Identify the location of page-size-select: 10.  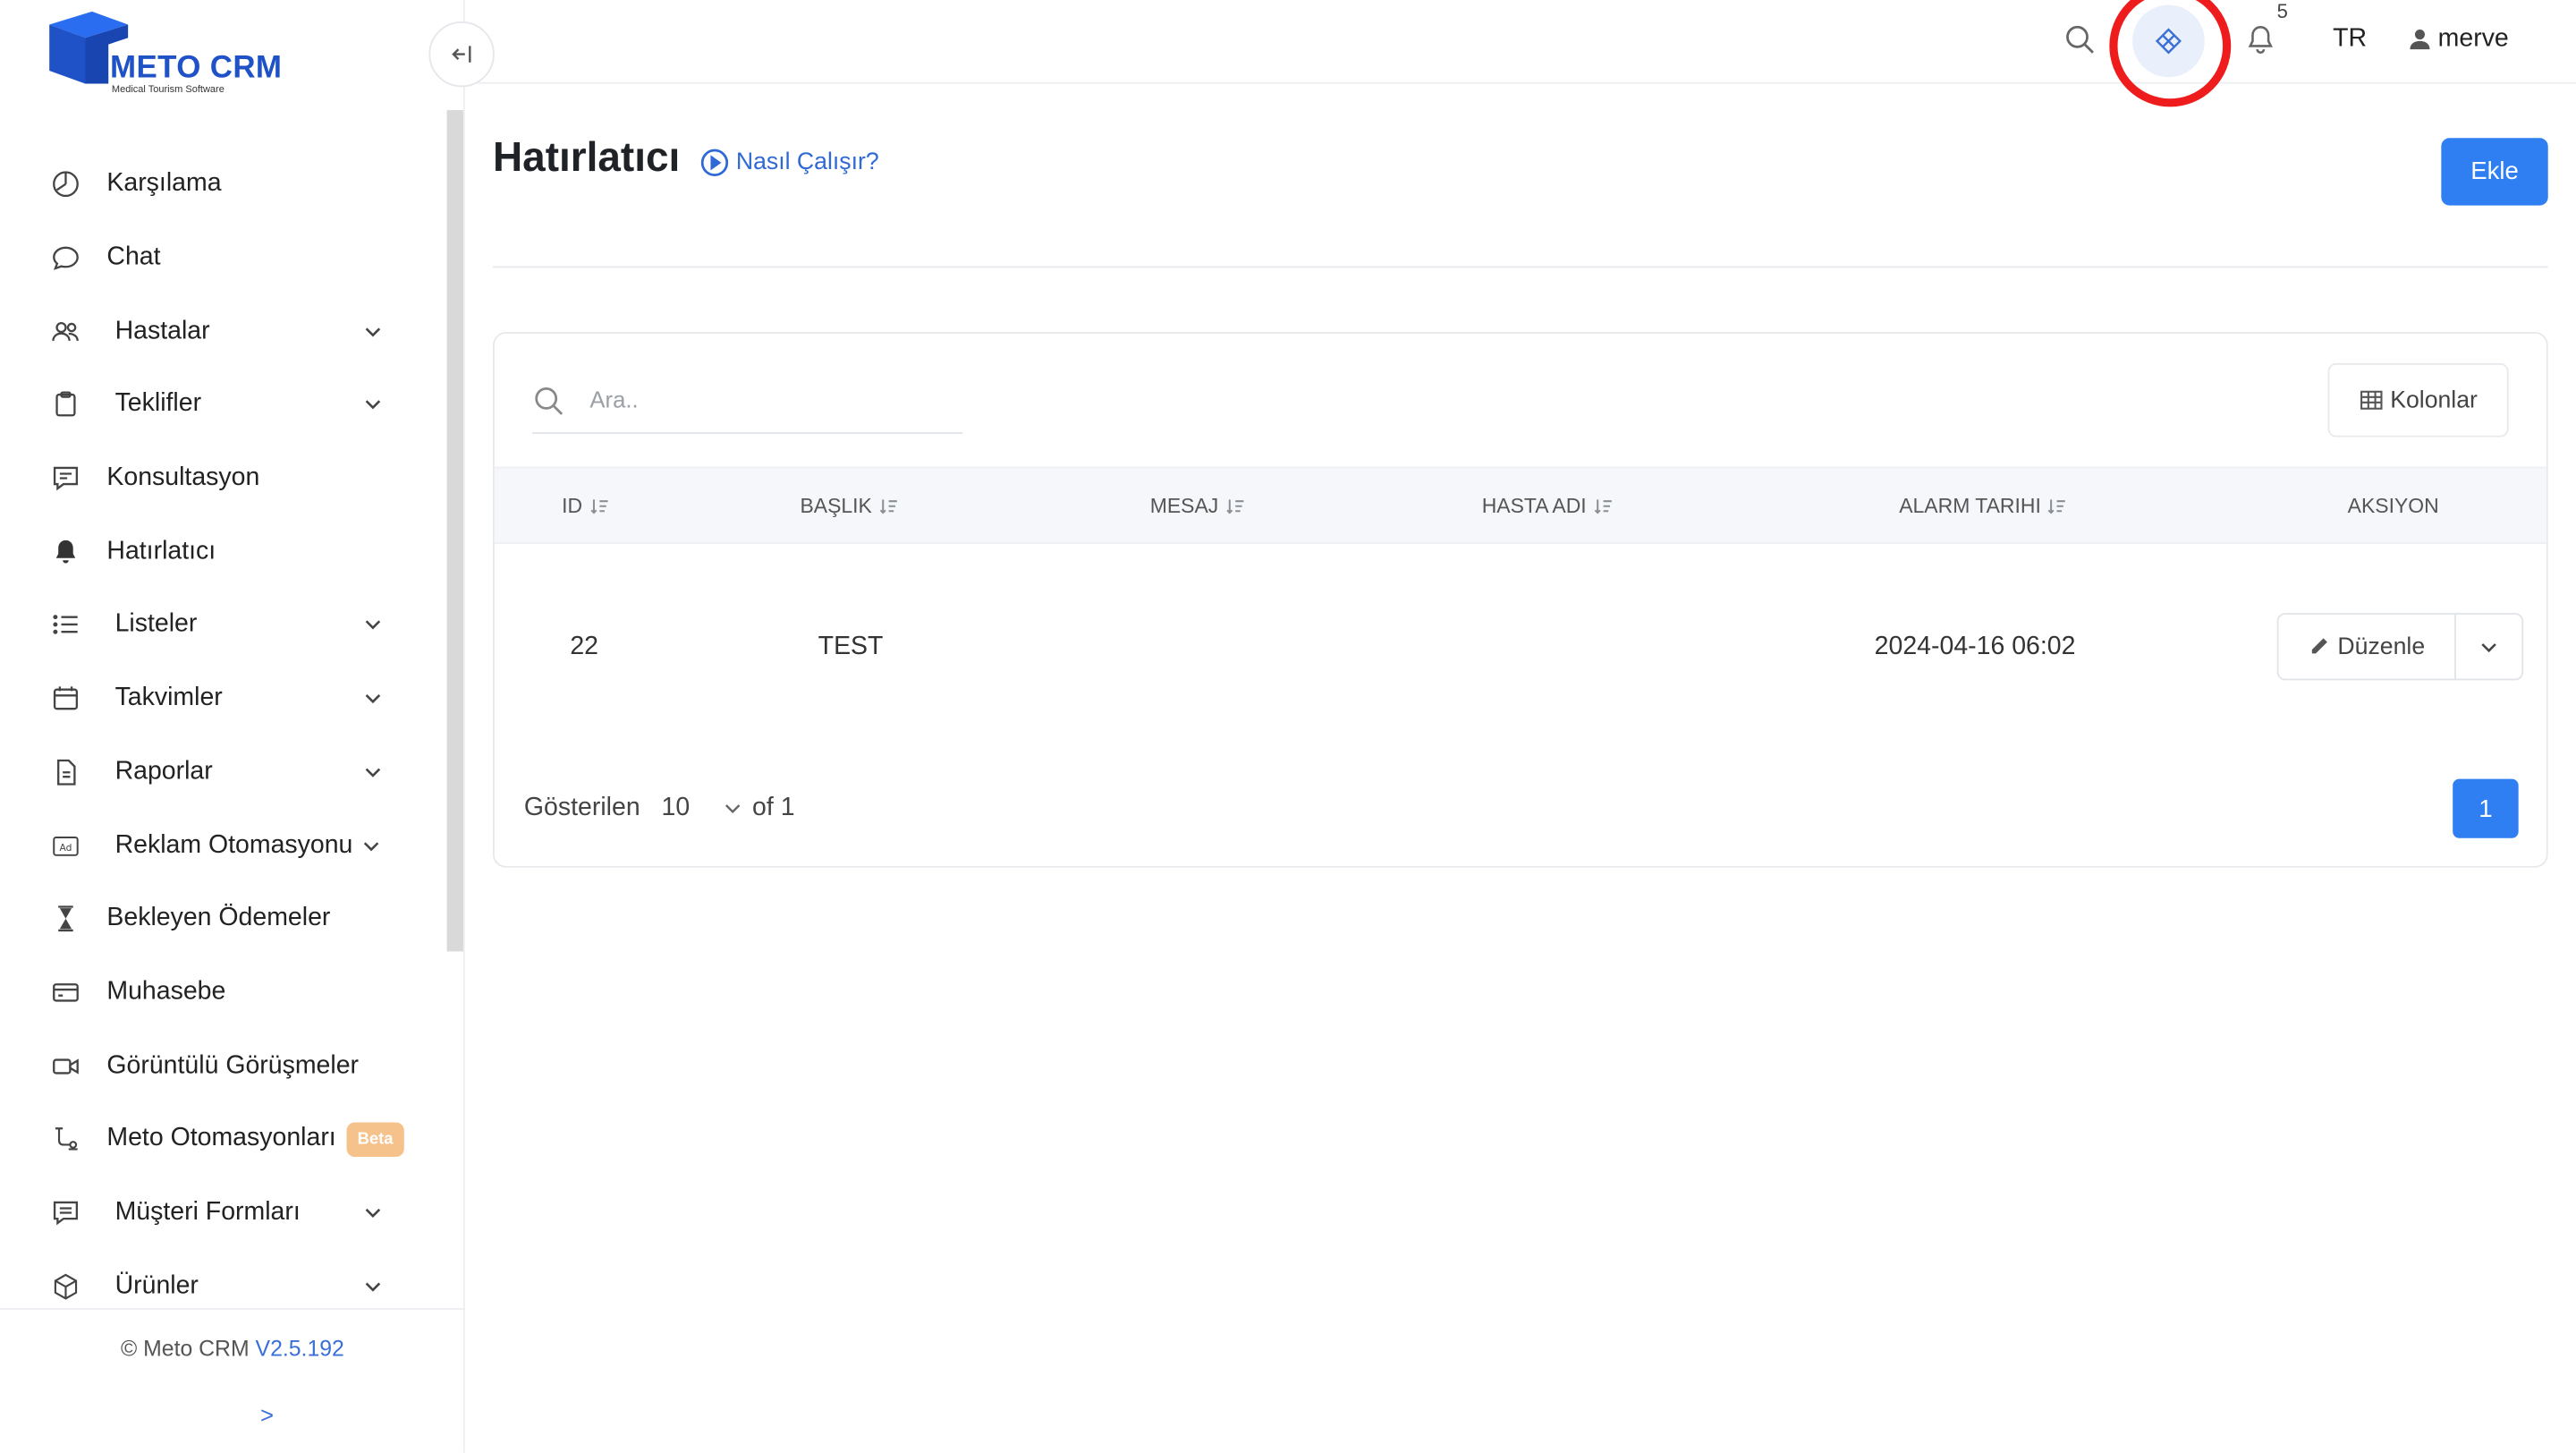
(707, 808).